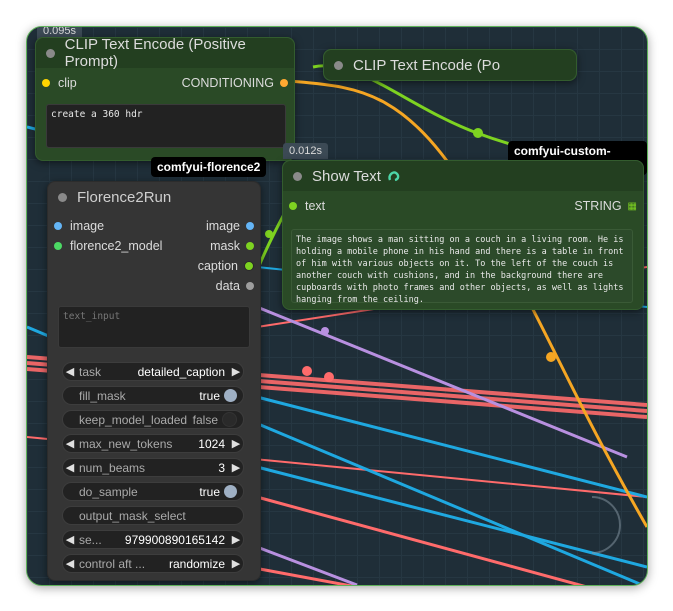 The width and height of the screenshot is (673, 611). What do you see at coordinates (124, 197) in the screenshot?
I see `florence-title: Florence2Run` at bounding box center [124, 197].